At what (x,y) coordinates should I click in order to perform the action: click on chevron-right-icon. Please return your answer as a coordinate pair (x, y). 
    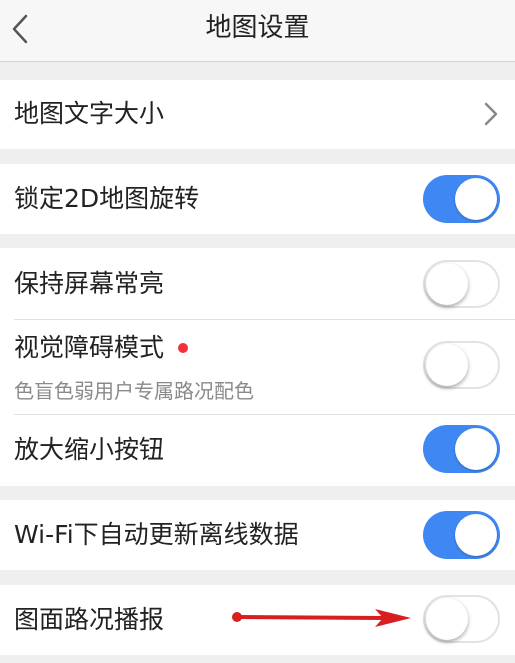
    Looking at the image, I should click on (491, 114).